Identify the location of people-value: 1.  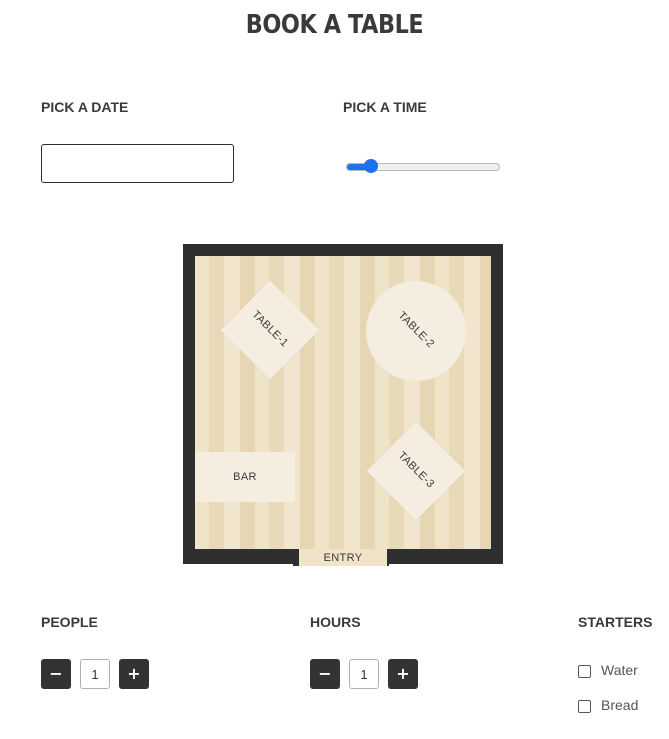
(95, 674).